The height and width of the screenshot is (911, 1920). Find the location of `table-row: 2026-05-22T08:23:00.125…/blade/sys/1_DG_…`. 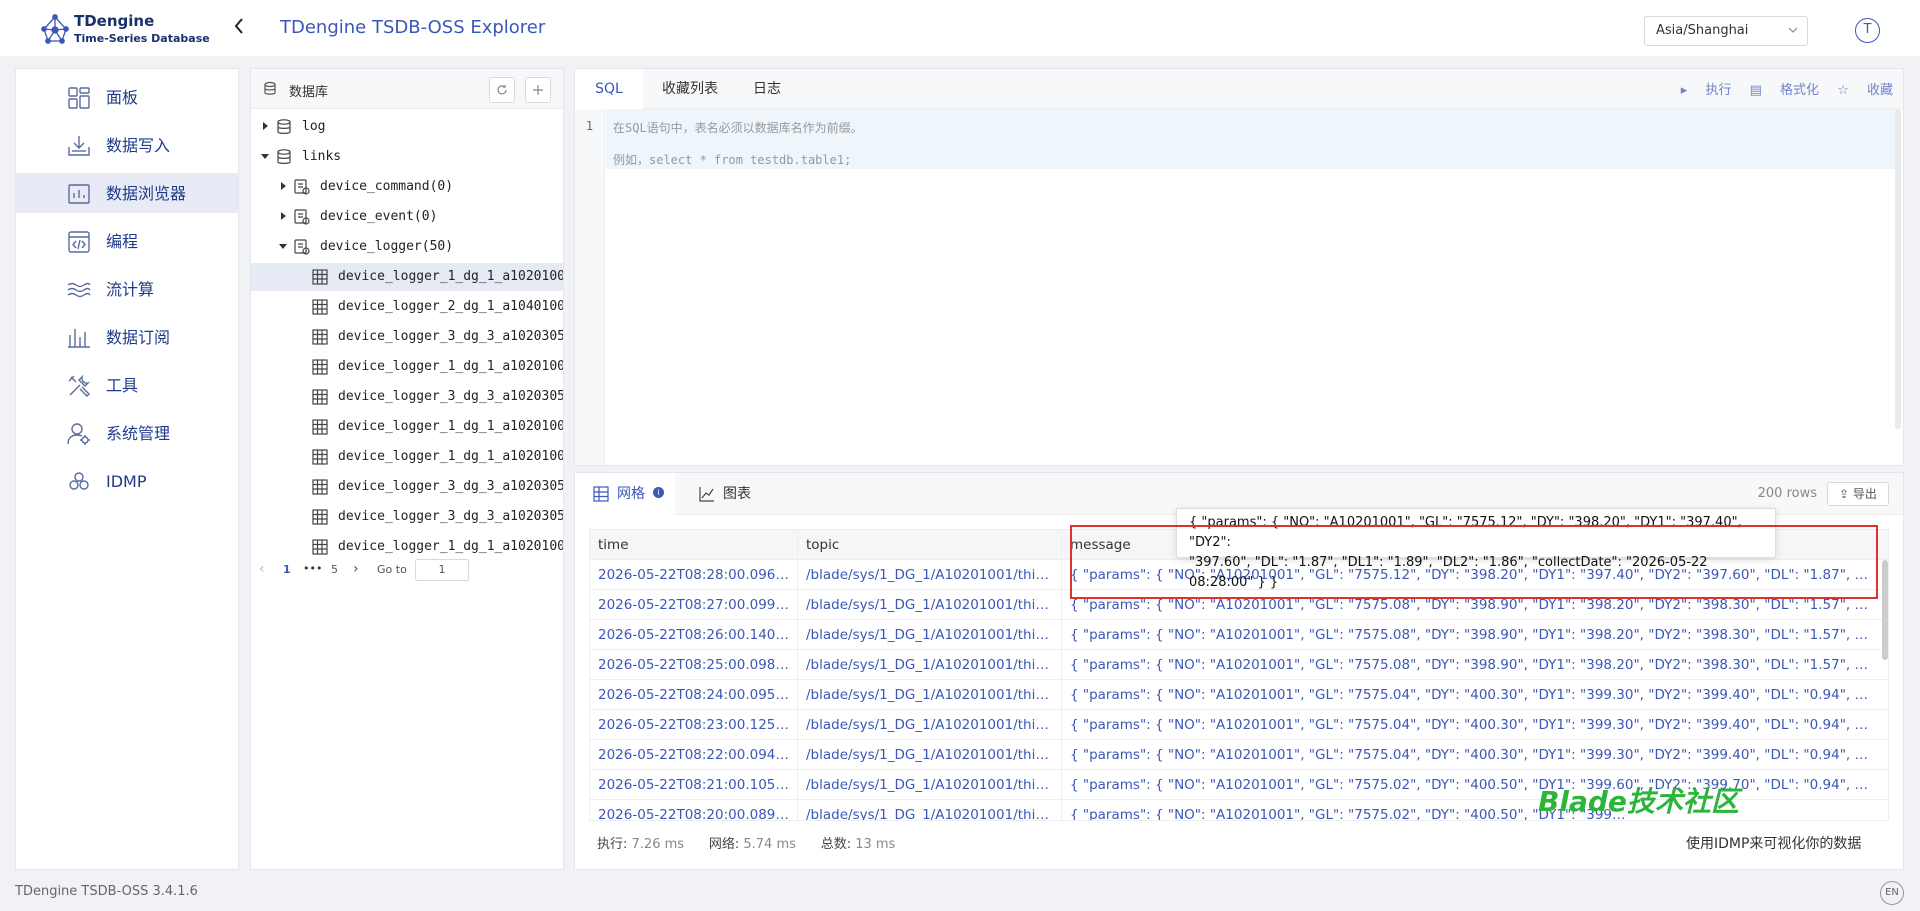

table-row: 2026-05-22T08:23:00.125…/blade/sys/1_DG_… is located at coordinates (1239, 725).